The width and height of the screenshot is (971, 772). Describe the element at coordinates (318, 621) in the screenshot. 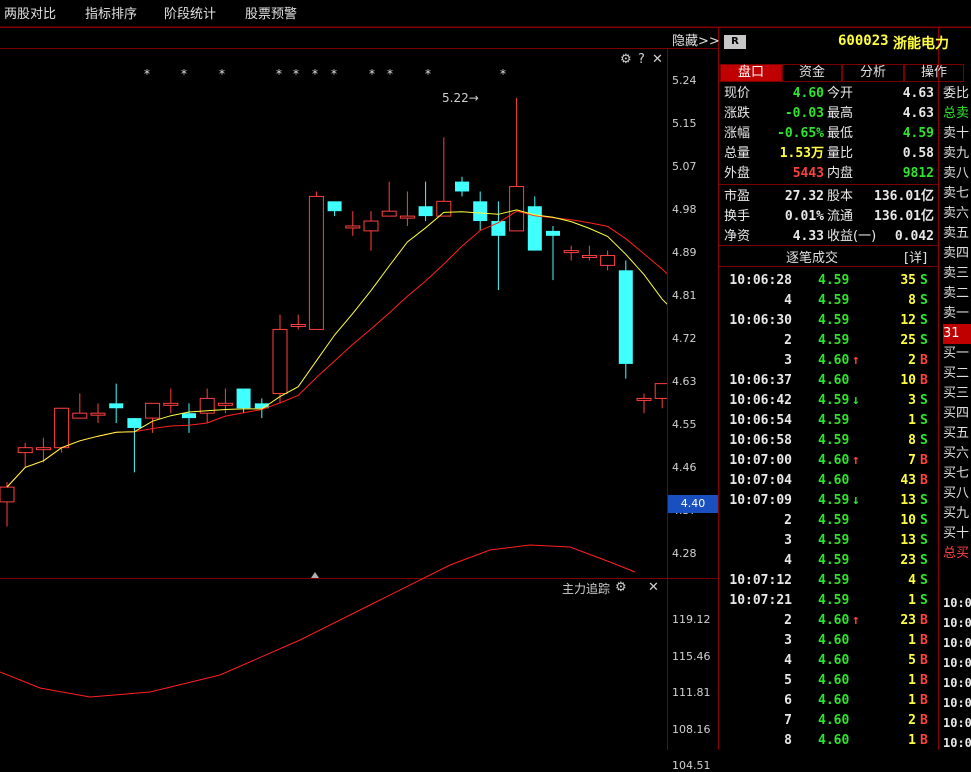

I see `sub-indicator-line` at that location.